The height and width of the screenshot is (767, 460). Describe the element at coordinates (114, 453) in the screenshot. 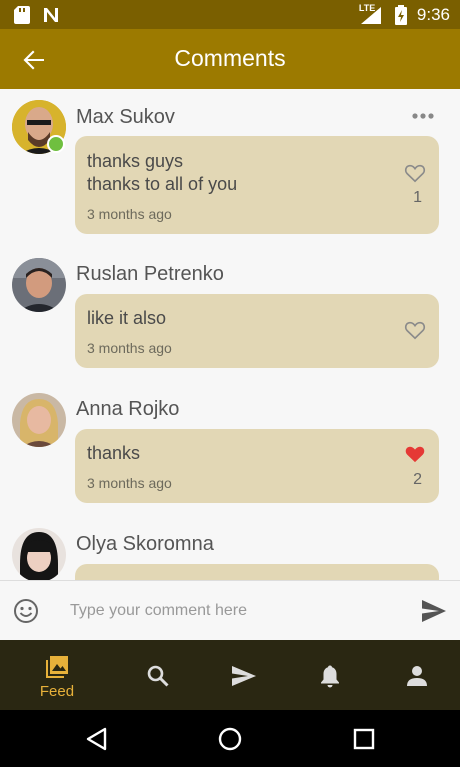

I see `comment-text: thanks` at that location.